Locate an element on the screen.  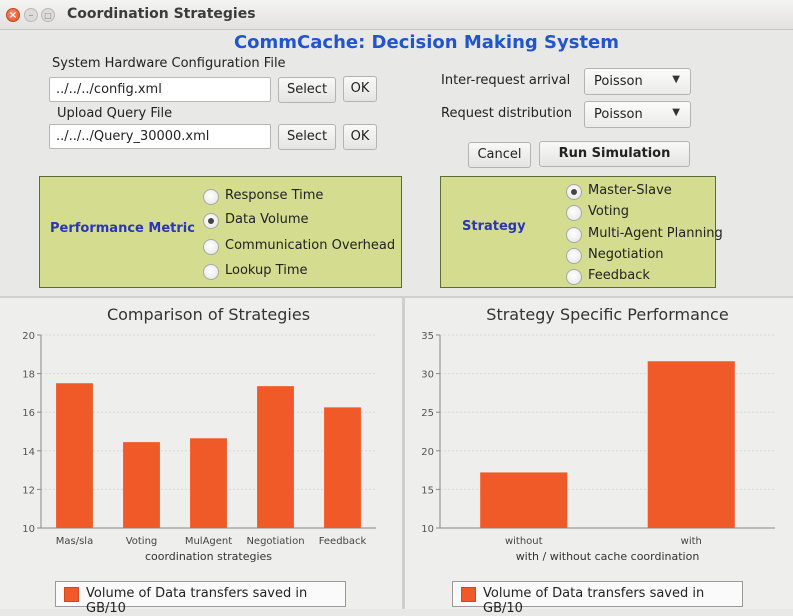
hardware-select-button: Select is located at coordinates (307, 90).